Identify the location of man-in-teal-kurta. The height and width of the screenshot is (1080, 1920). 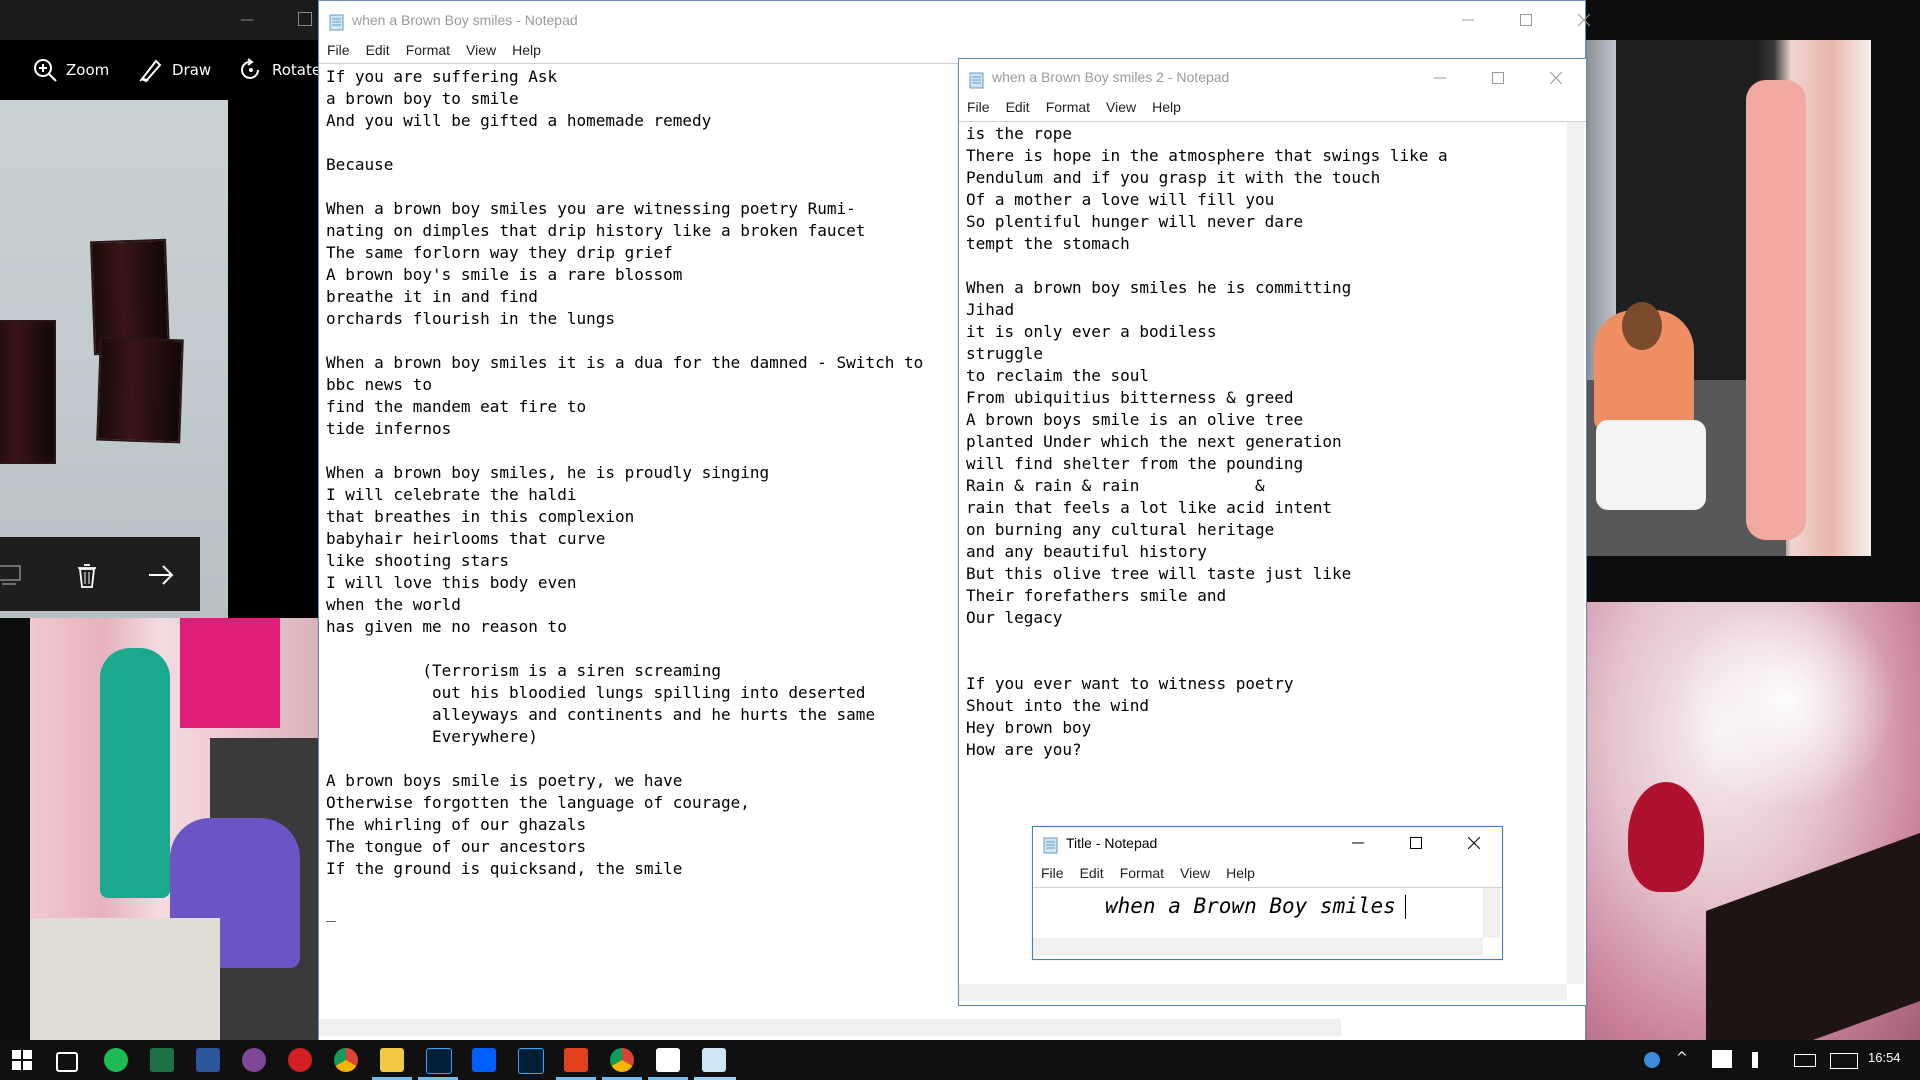
(135, 773).